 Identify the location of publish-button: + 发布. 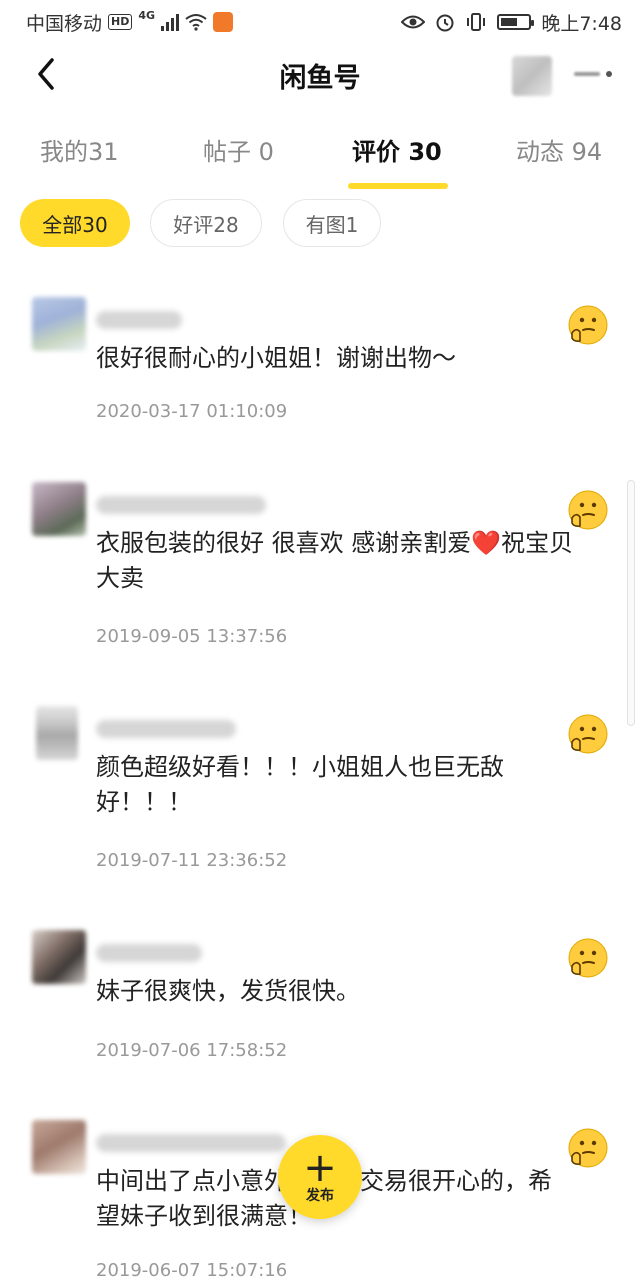
(320, 1177).